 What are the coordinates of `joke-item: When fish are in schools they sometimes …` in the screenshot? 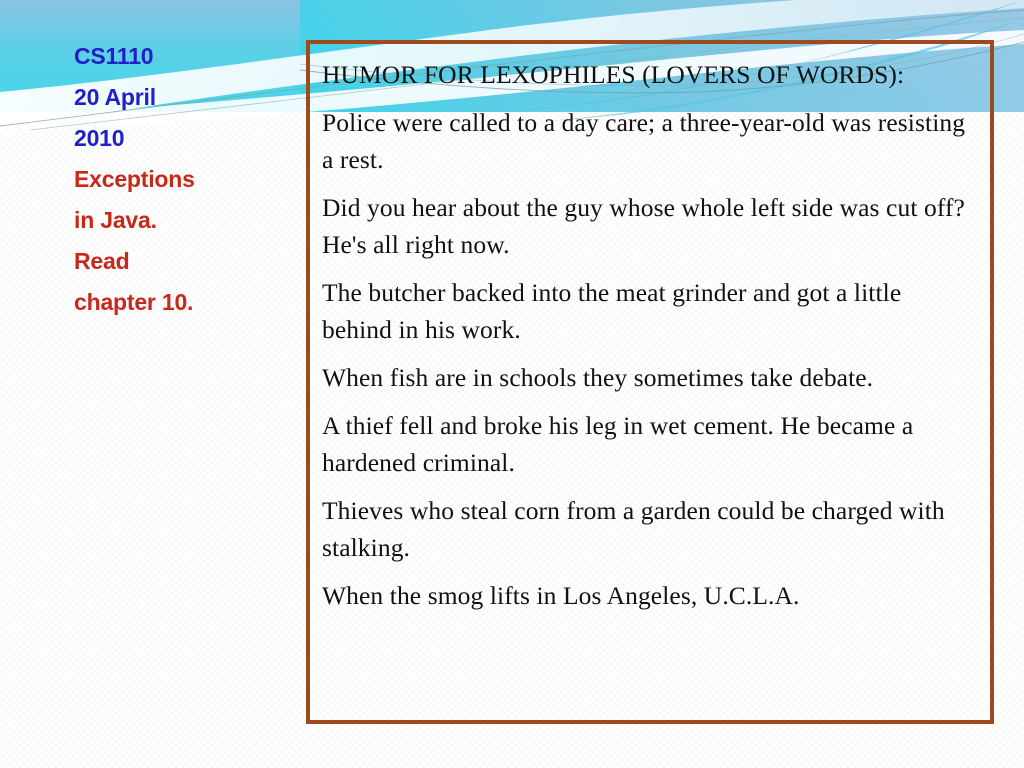 It's located at (649, 377).